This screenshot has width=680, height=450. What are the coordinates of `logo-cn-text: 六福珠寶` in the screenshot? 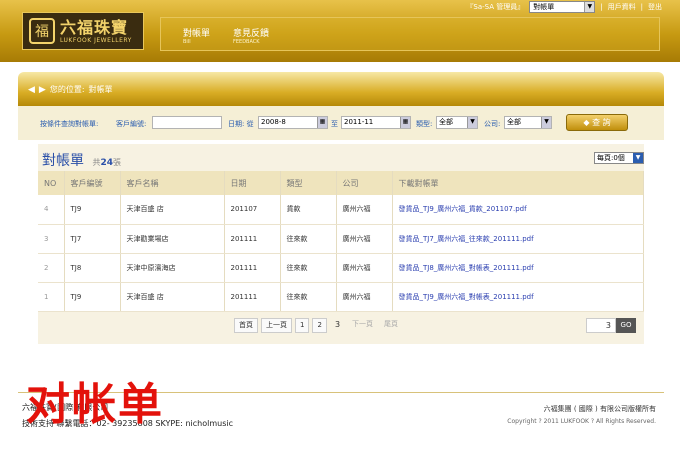 It's located at (94, 27).